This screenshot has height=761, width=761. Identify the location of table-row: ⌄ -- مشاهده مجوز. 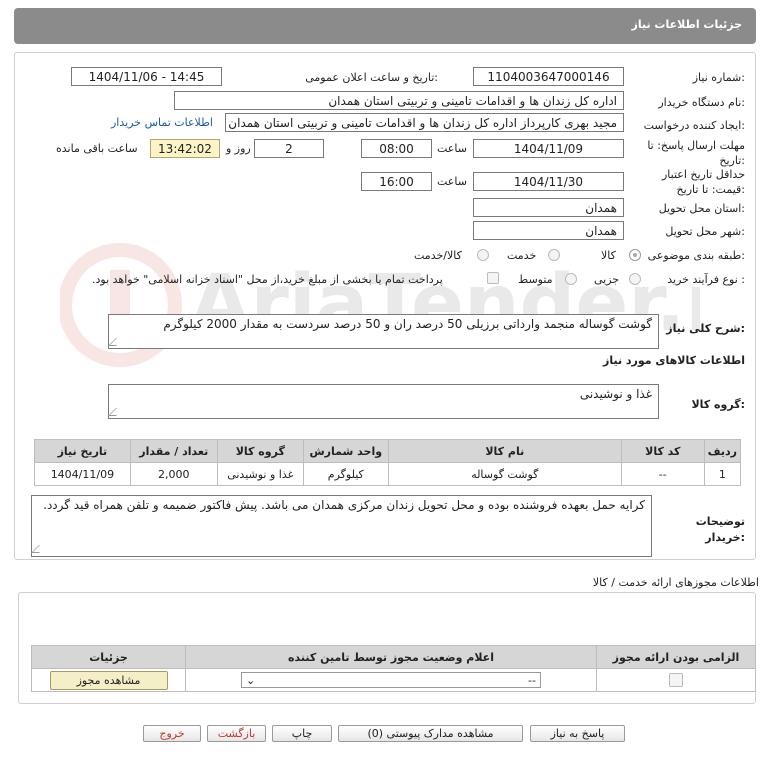
(393, 680).